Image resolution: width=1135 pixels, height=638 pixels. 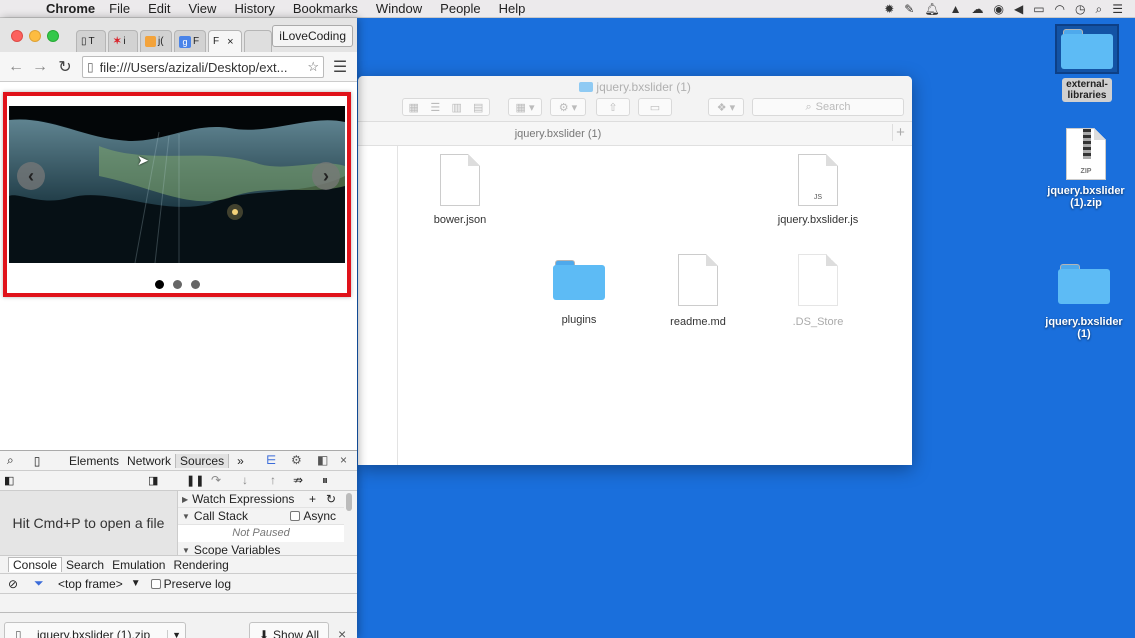 I want to click on arrange-button: ▦ ▾, so click(x=525, y=107).